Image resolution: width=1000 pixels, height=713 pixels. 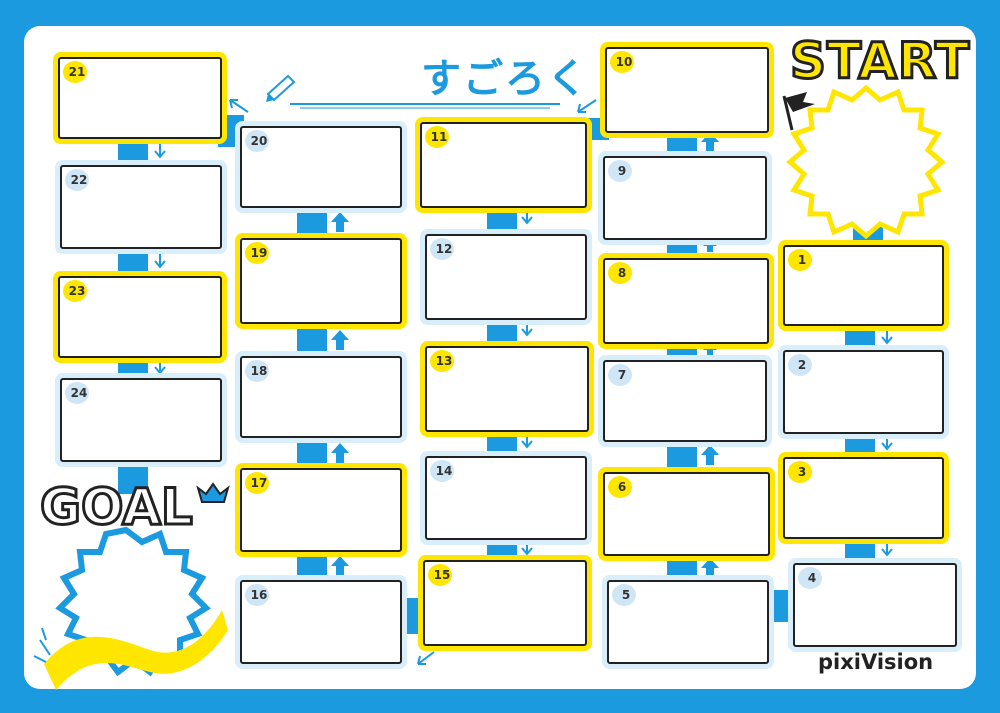 What do you see at coordinates (80, 507) in the screenshot?
I see `goal-label-go: GO` at bounding box center [80, 507].